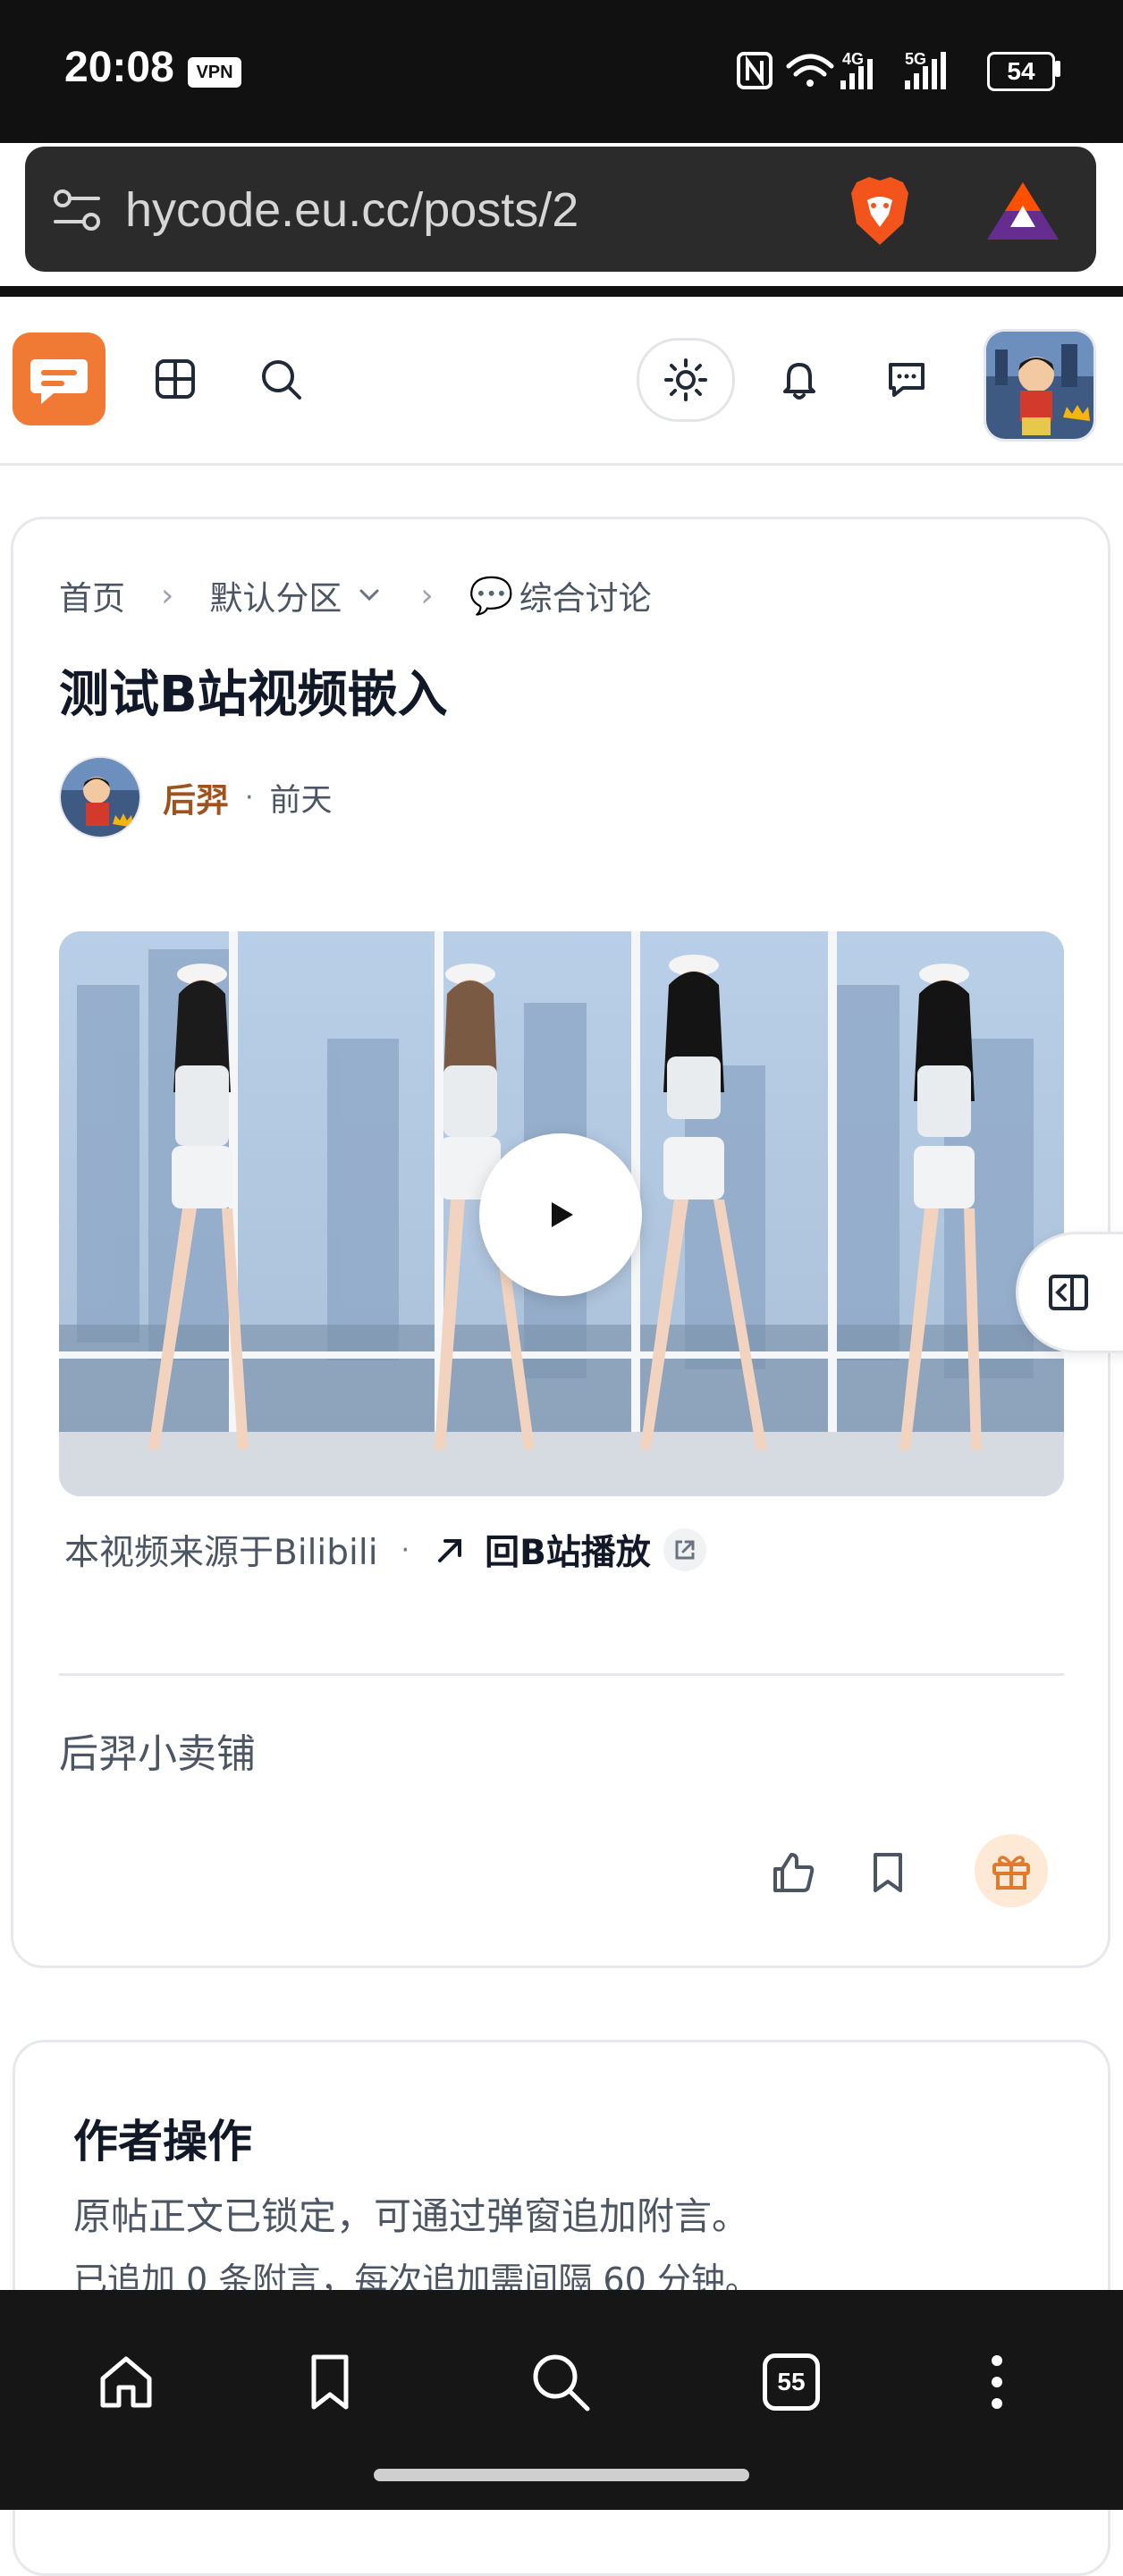  What do you see at coordinates (755, 70) in the screenshot?
I see `nfc-icon` at bounding box center [755, 70].